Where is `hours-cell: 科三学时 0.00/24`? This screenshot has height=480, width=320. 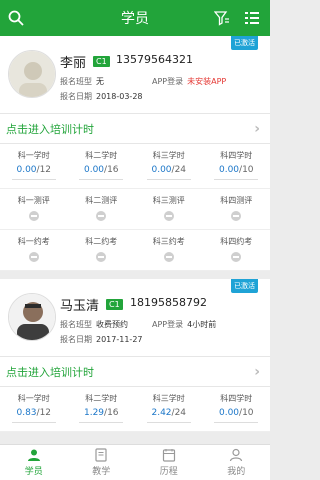 hours-cell: 科三学时 0.00/24 is located at coordinates (169, 166).